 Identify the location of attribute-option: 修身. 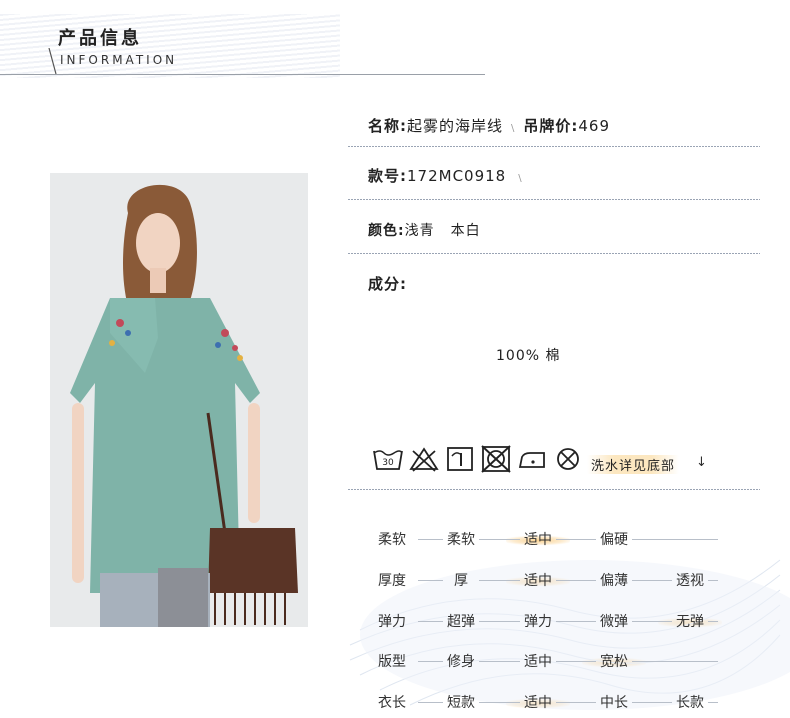
(461, 662).